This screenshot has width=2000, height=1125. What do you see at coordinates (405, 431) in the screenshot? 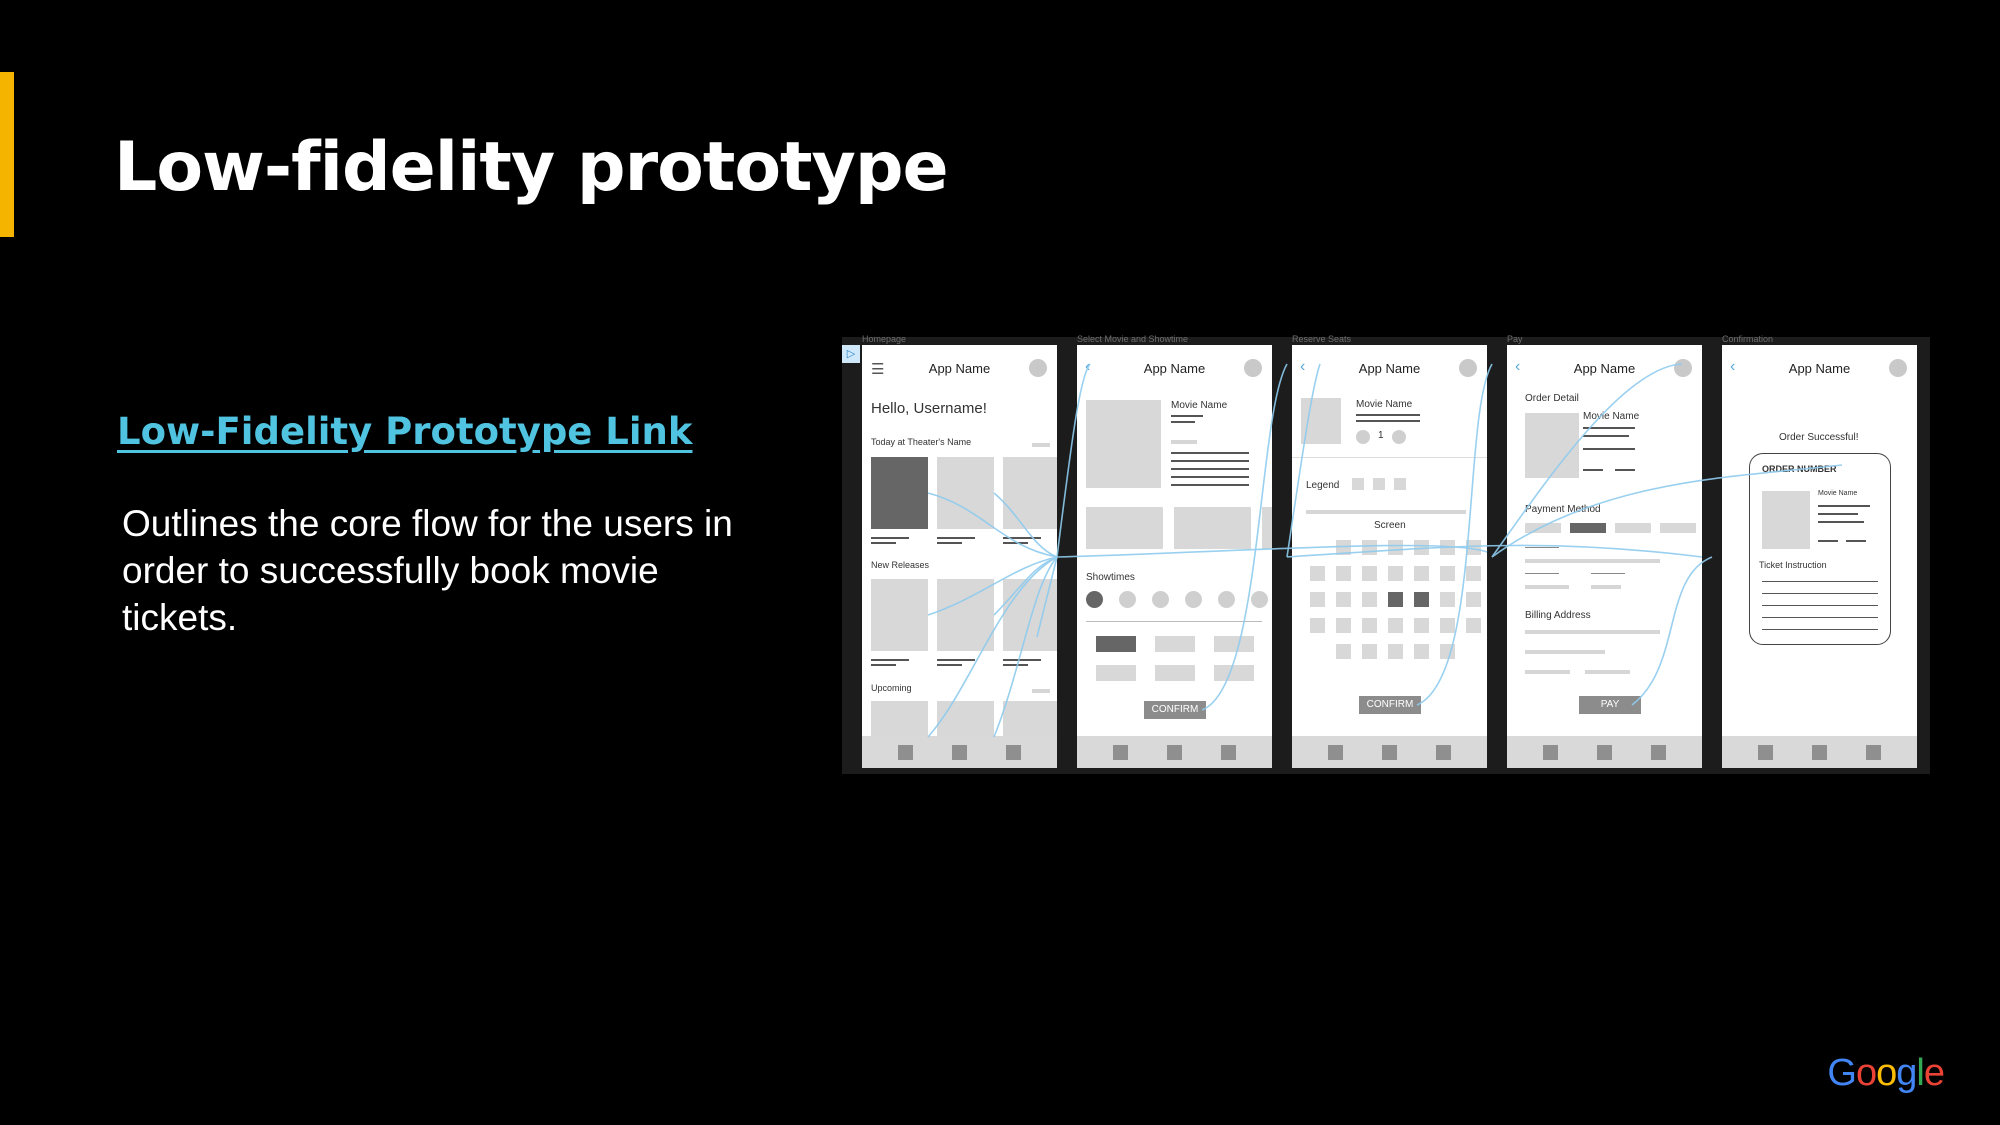
I see `prototype-link: Low-Fidelity Prototype Link` at bounding box center [405, 431].